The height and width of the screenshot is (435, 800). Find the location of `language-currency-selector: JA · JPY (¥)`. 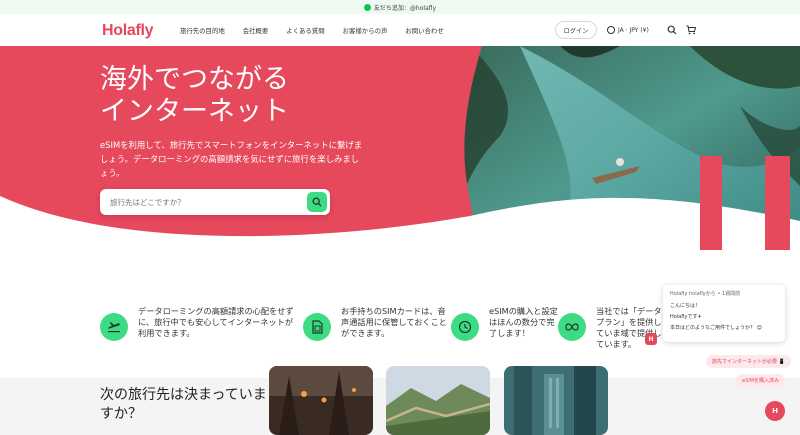

language-currency-selector: JA · JPY (¥) is located at coordinates (628, 30).